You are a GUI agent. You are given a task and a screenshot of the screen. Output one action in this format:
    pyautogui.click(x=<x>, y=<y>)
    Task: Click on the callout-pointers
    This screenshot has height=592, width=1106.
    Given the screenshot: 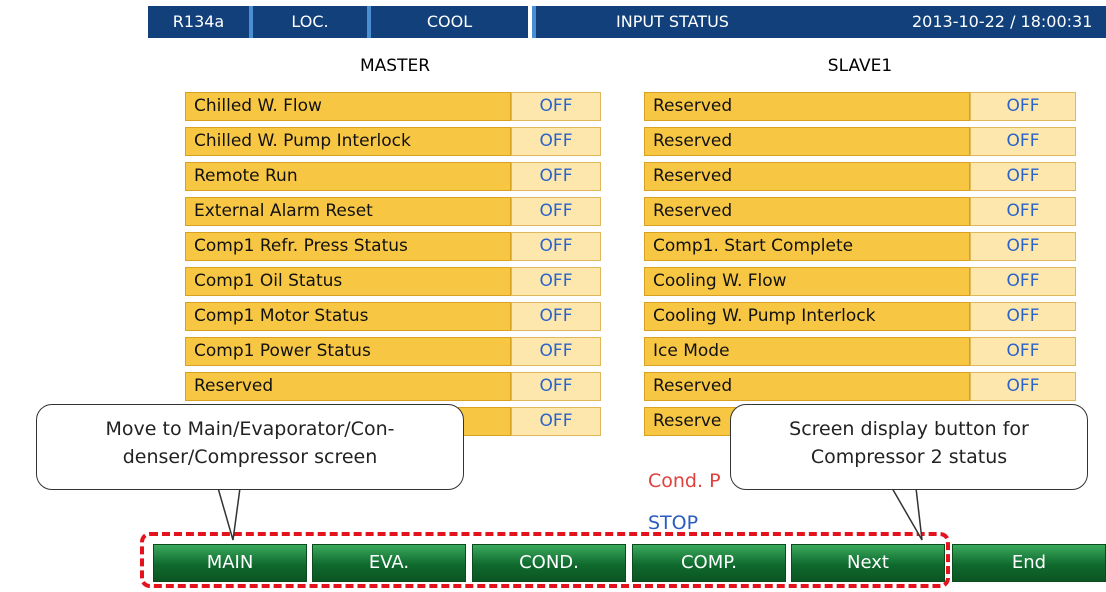 What is the action you would take?
    pyautogui.click(x=570, y=514)
    